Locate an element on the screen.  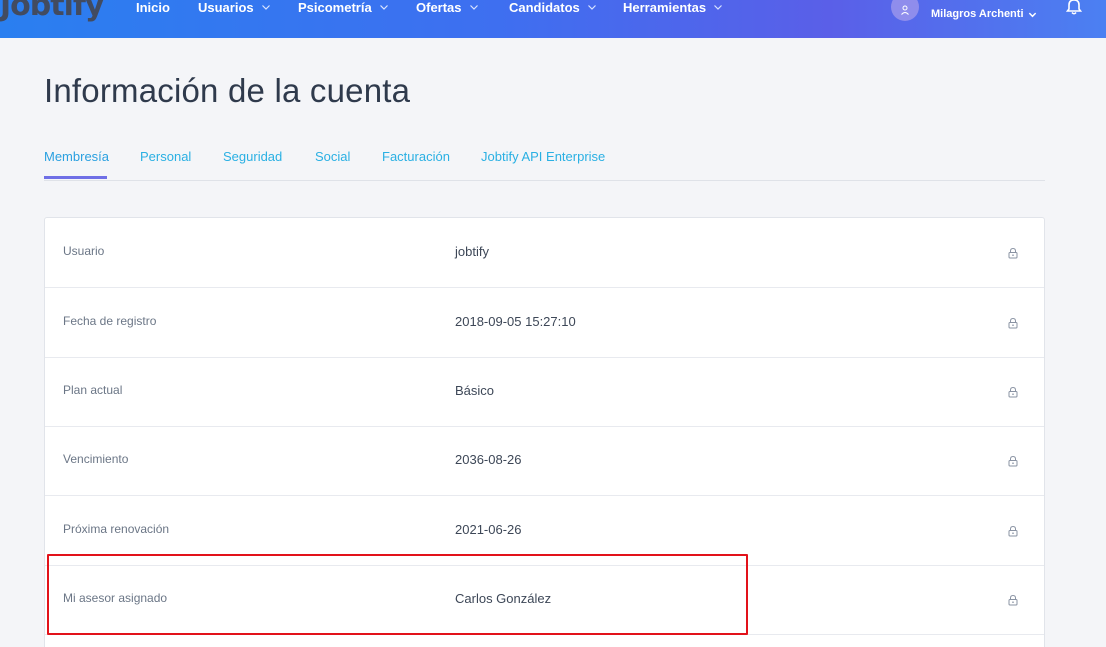
bell-icon is located at coordinates (1074, 8).